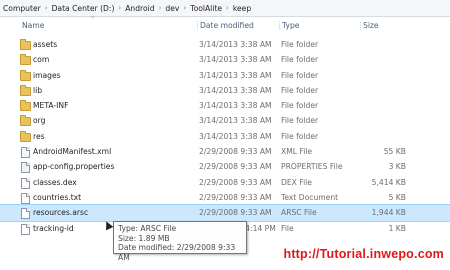  What do you see at coordinates (25, 153) in the screenshot?
I see `xml-file-icon` at bounding box center [25, 153].